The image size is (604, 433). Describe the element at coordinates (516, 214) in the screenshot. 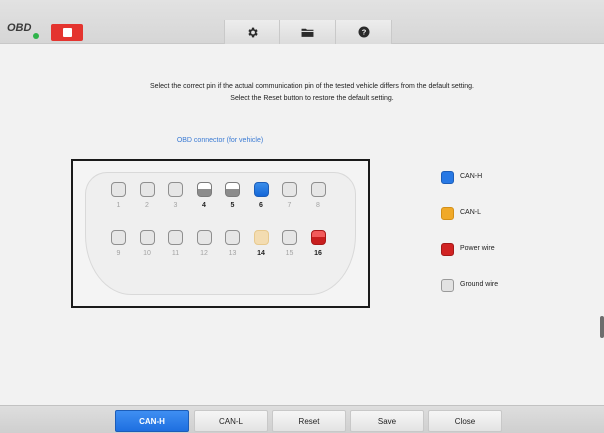

I see `legend-item-can-l: CAN-L` at that location.